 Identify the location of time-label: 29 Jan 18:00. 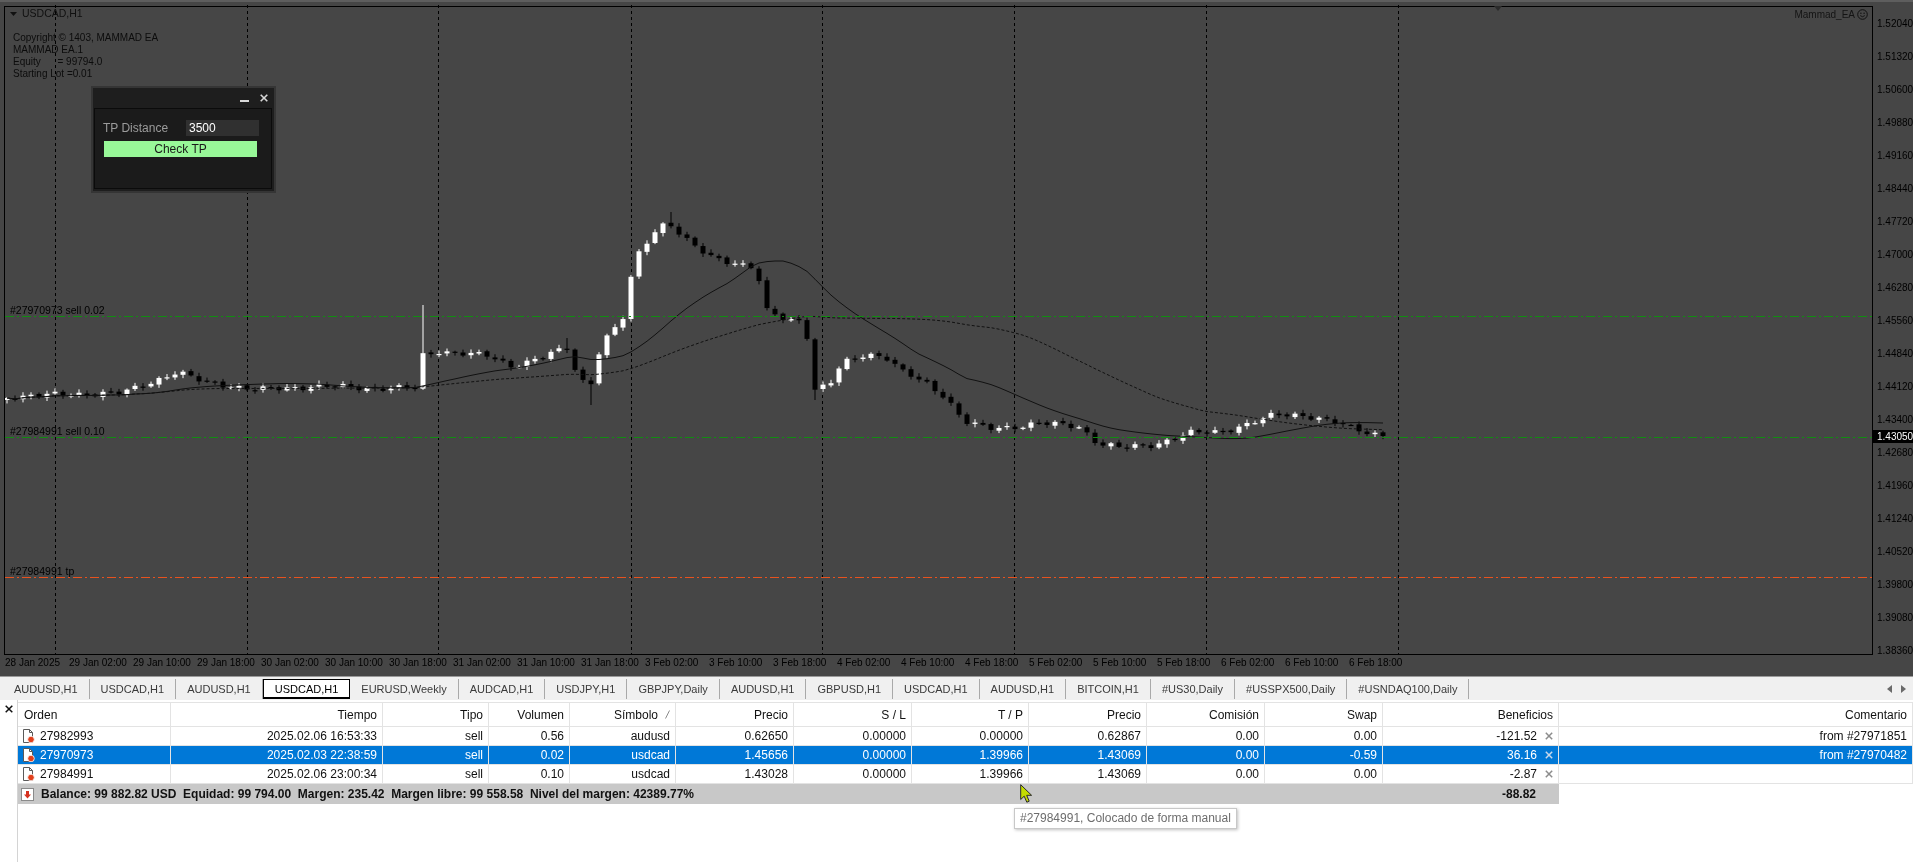
(226, 663).